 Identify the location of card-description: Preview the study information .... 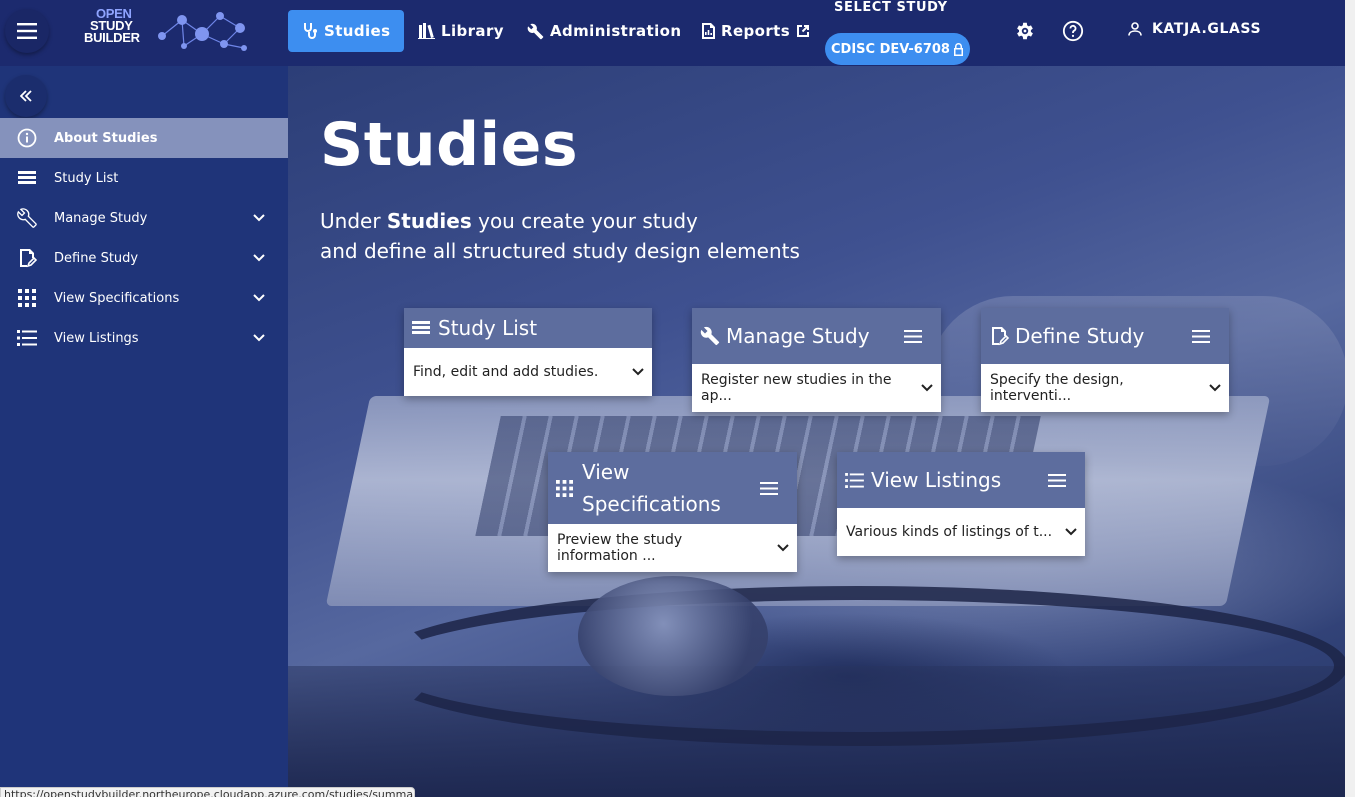
(672, 548).